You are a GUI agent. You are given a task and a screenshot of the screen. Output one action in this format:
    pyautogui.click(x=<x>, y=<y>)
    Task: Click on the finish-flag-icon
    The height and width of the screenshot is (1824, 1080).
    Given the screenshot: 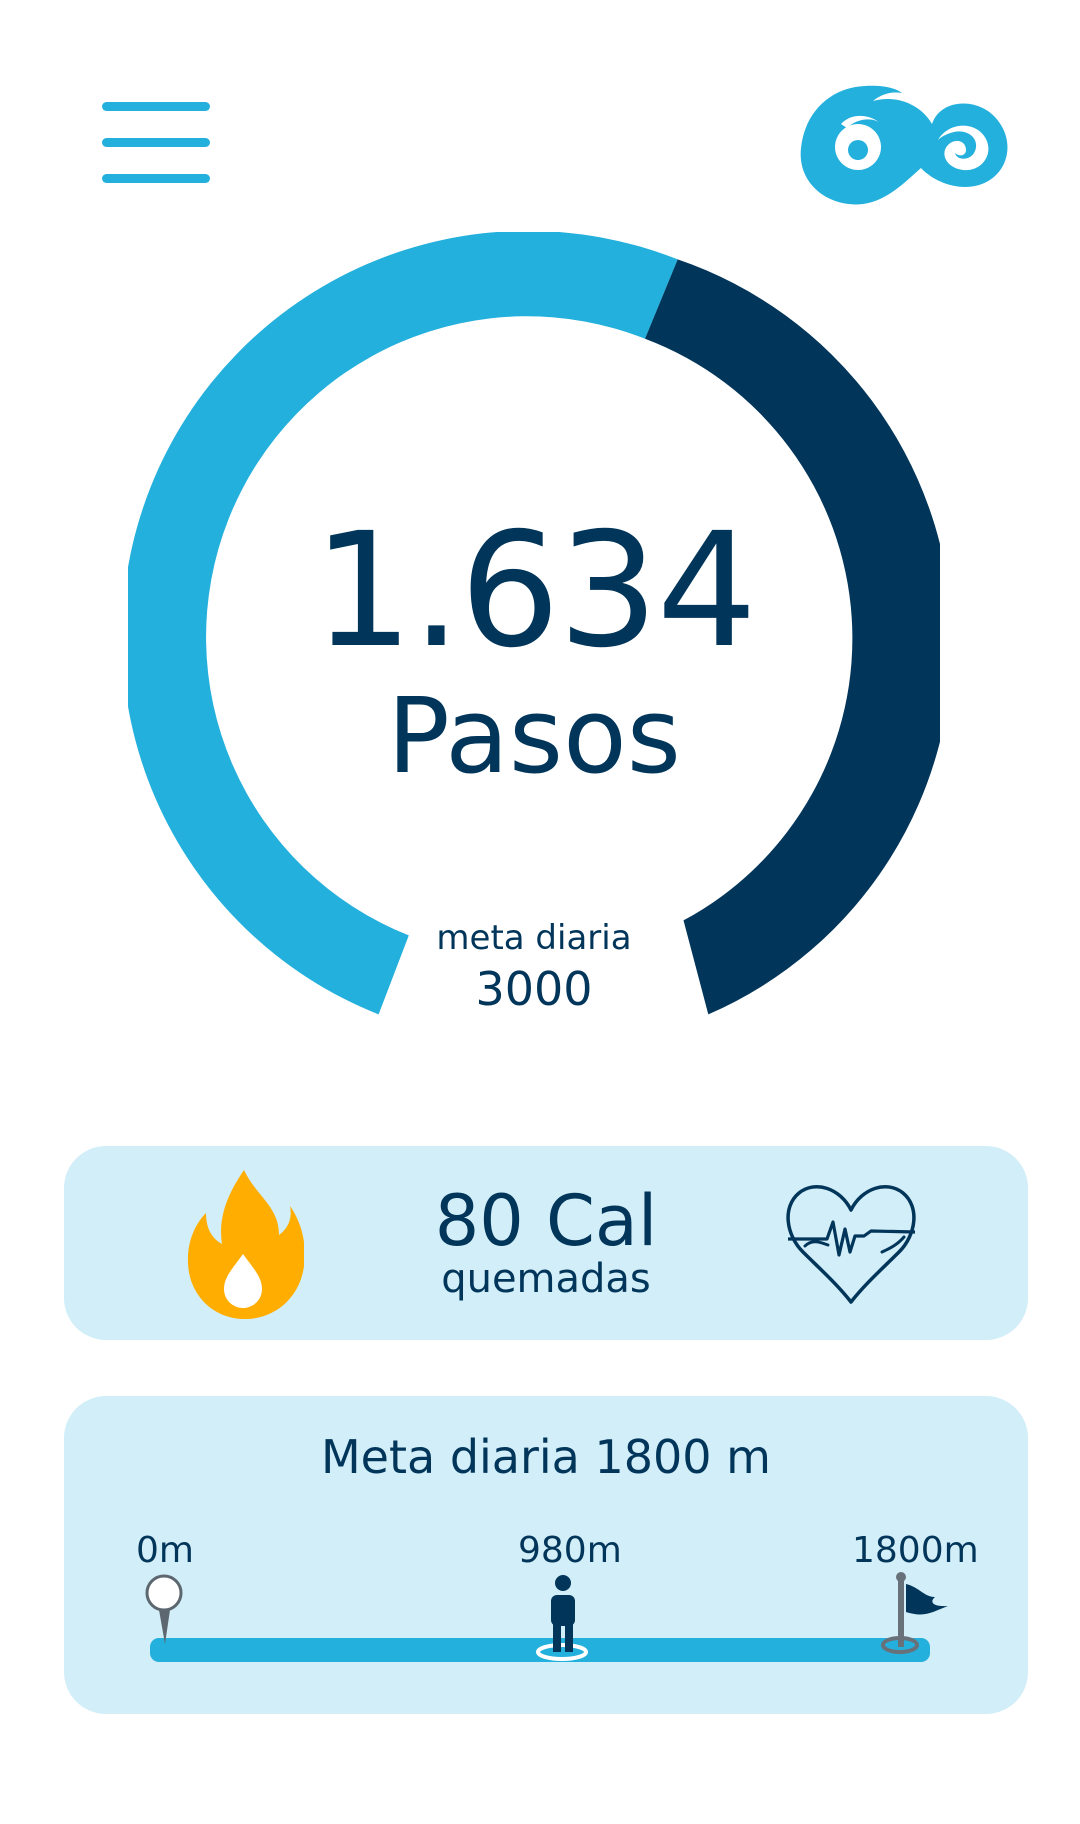 What is the action you would take?
    pyautogui.click(x=914, y=1613)
    